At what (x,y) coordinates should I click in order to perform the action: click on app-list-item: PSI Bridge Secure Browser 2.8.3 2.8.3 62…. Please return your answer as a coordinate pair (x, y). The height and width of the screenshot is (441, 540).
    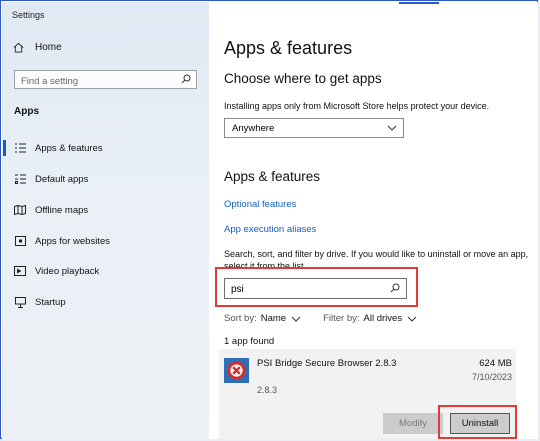
    Looking at the image, I should click on (368, 394).